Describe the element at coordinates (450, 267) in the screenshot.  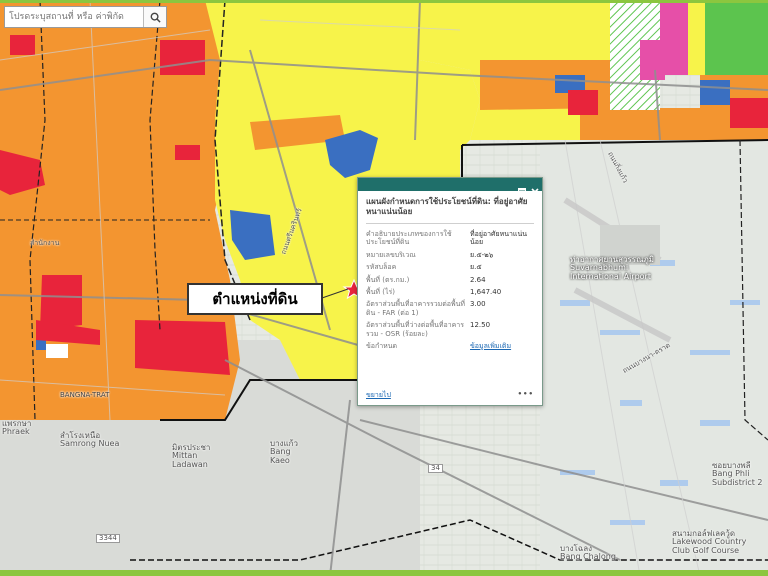
I see `popup-row: รหัสบล็อค ย.๕` at that location.